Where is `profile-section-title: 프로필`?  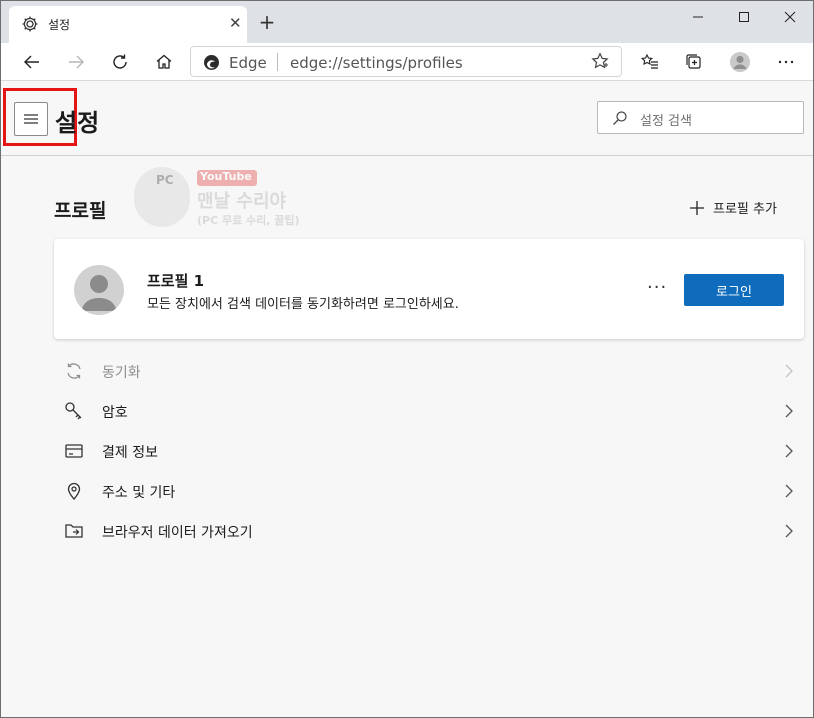 profile-section-title: 프로필 is located at coordinates (80, 211).